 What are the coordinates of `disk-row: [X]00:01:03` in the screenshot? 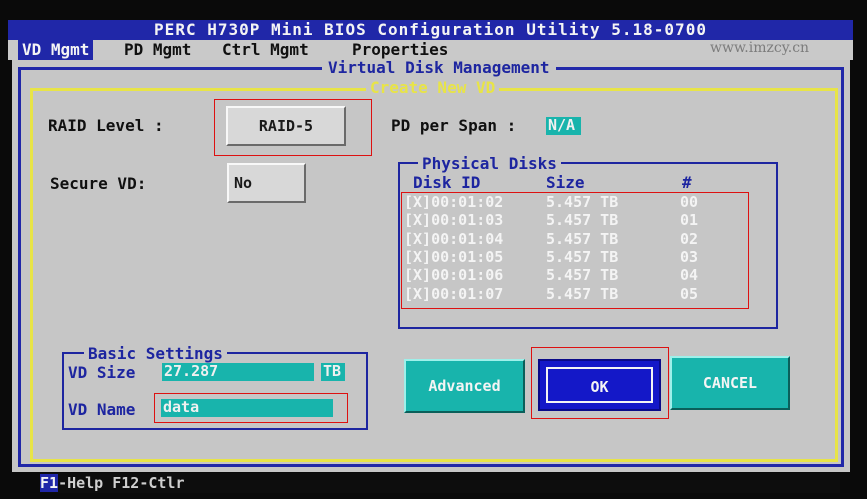 It's located at (453, 220).